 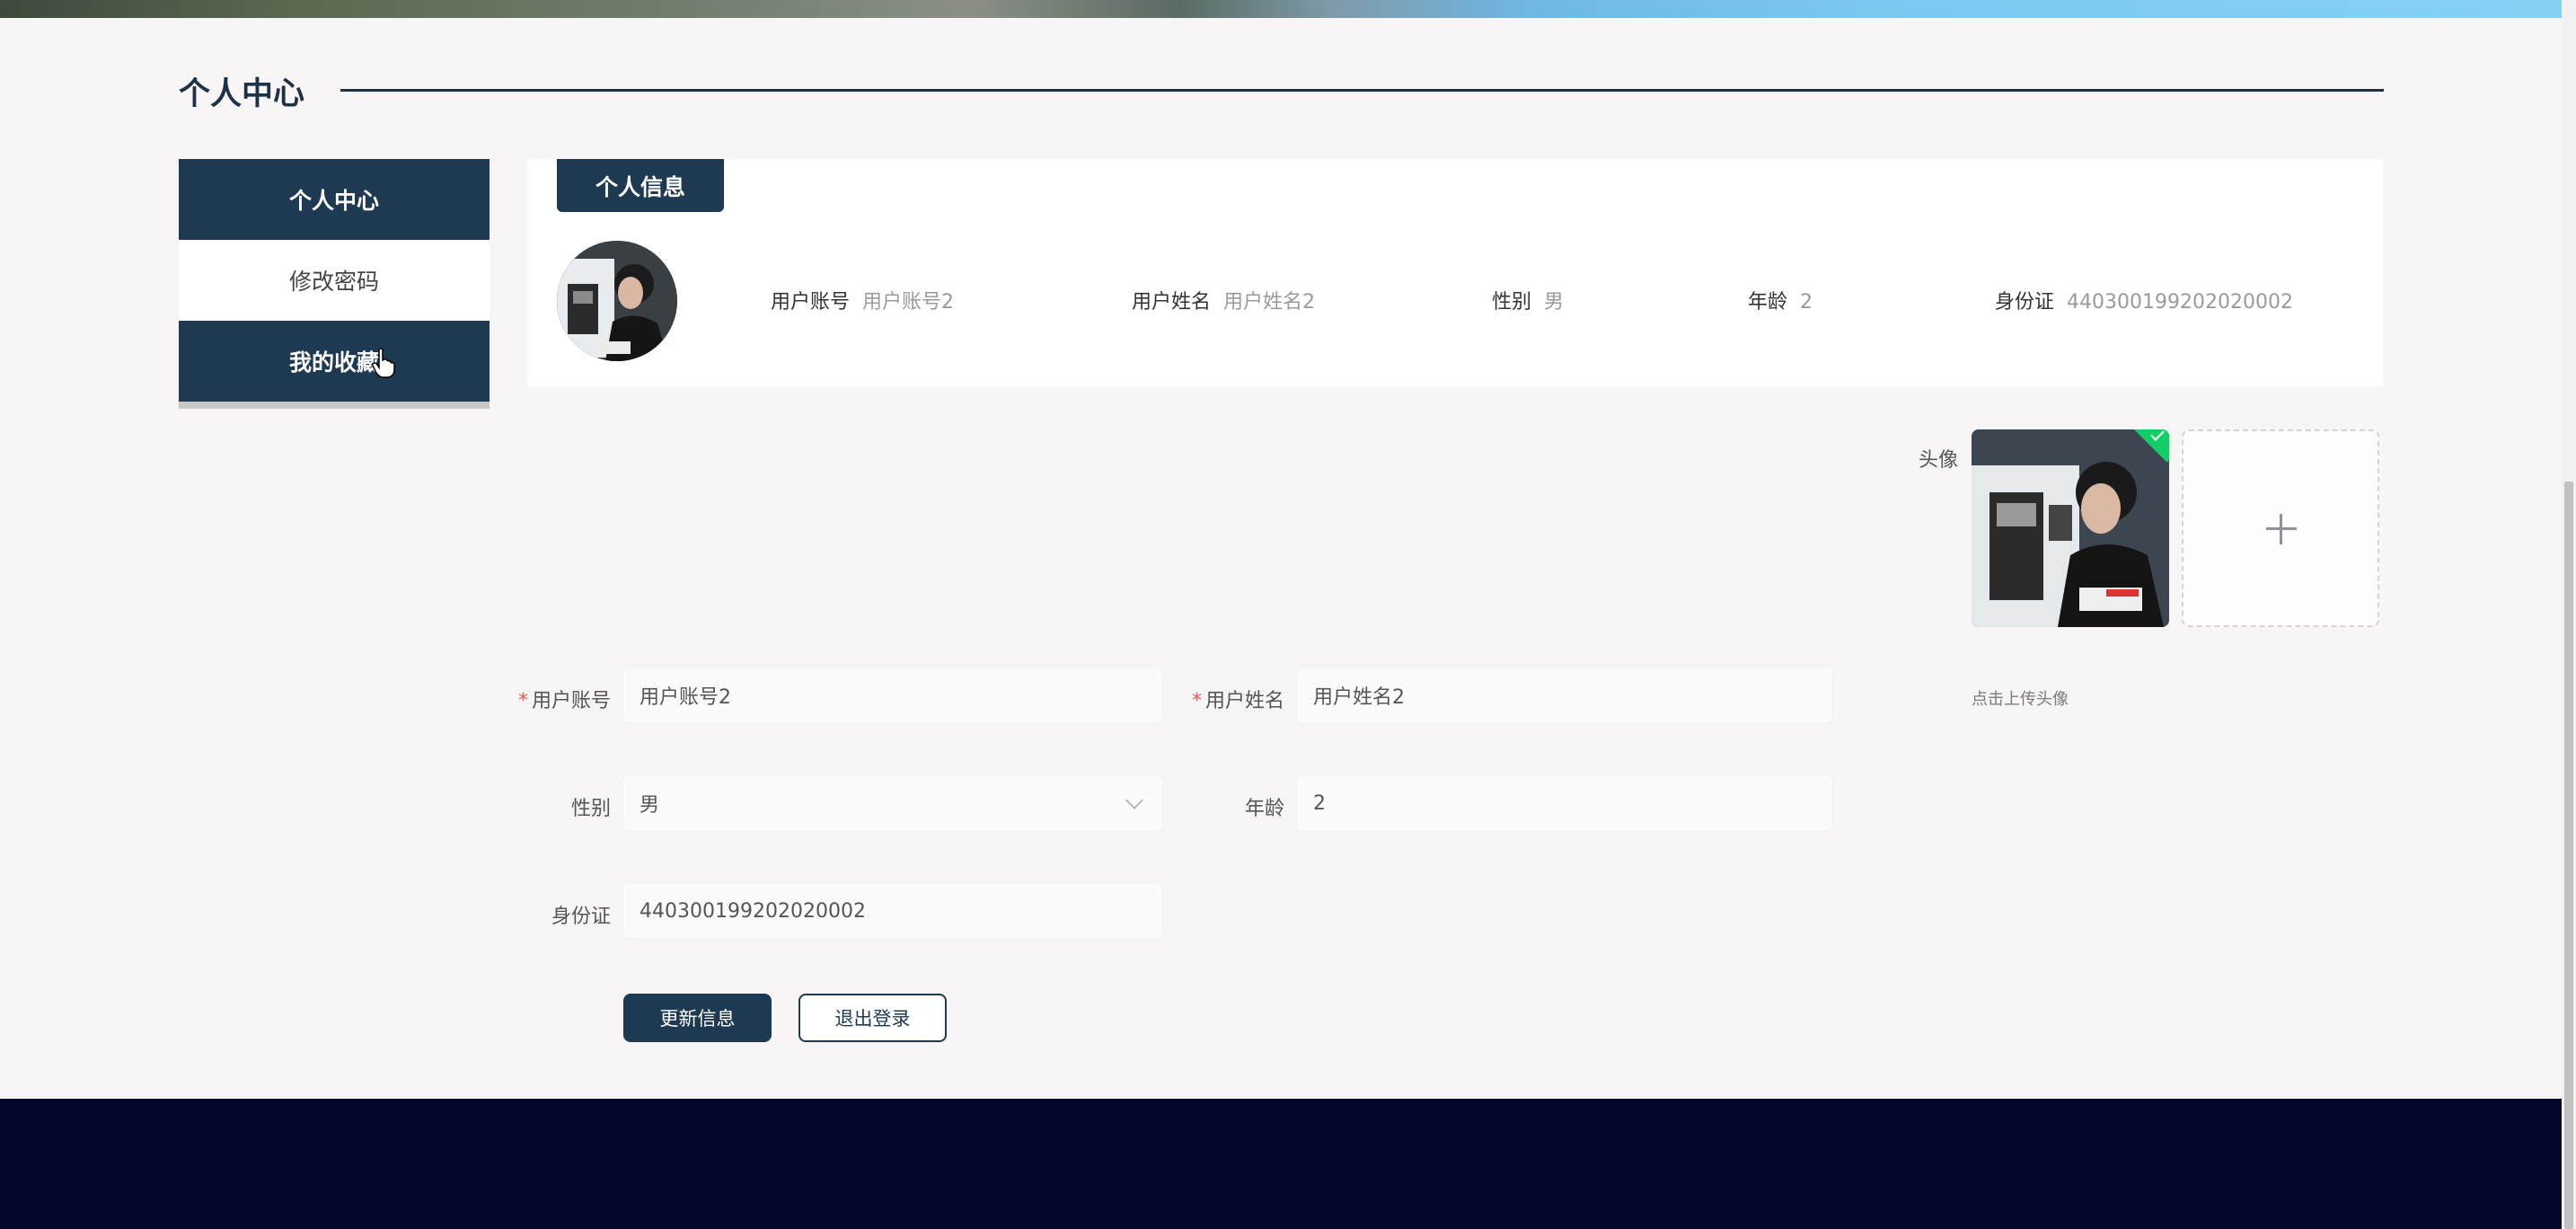 I want to click on id-card-input: 440300199202020002, so click(x=892, y=911).